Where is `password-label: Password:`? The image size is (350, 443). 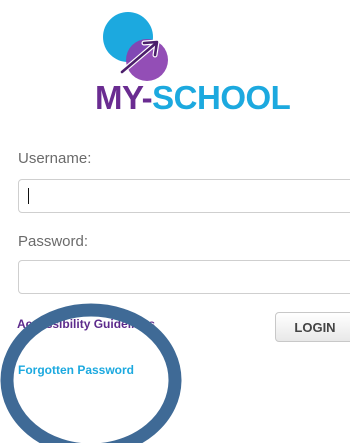 password-label: Password: is located at coordinates (53, 241).